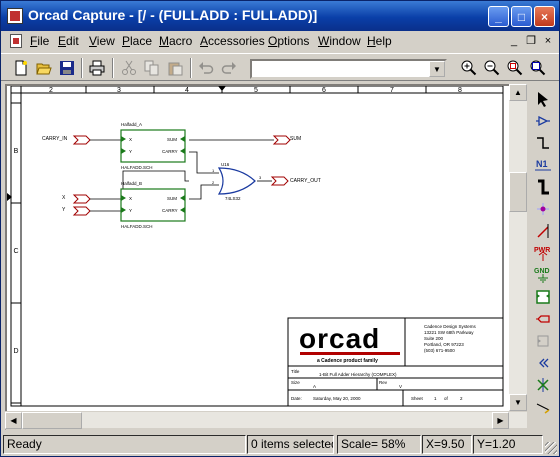  I want to click on menu-accessories: Accessories, so click(232, 41).